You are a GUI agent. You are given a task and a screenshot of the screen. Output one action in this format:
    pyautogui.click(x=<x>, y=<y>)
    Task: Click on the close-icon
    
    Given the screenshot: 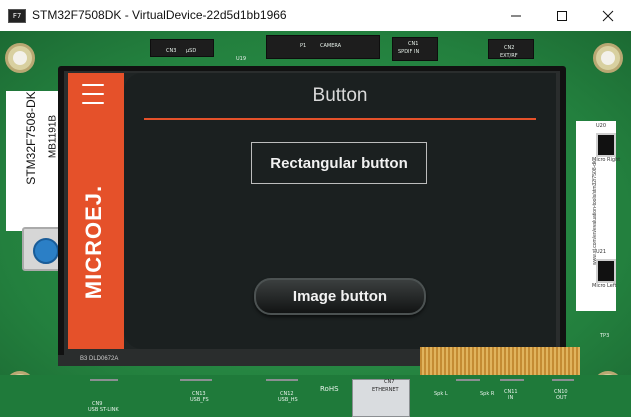 What is the action you would take?
    pyautogui.click(x=608, y=16)
    